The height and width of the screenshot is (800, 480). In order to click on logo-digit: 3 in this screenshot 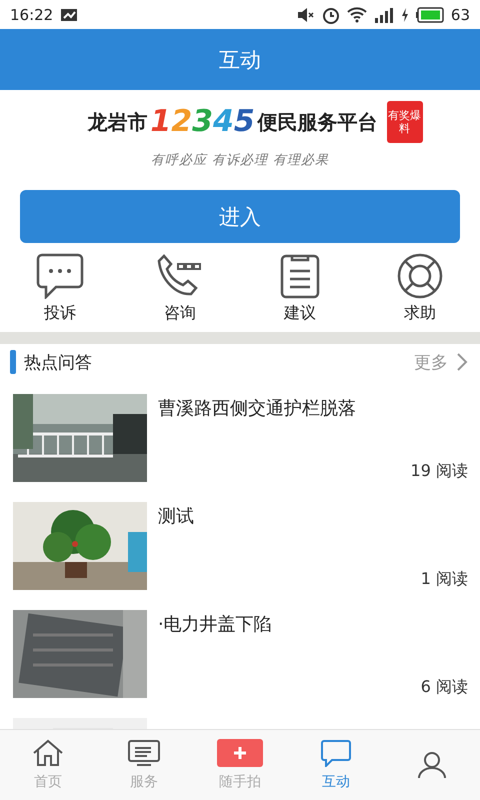, I will do `click(202, 122)`.